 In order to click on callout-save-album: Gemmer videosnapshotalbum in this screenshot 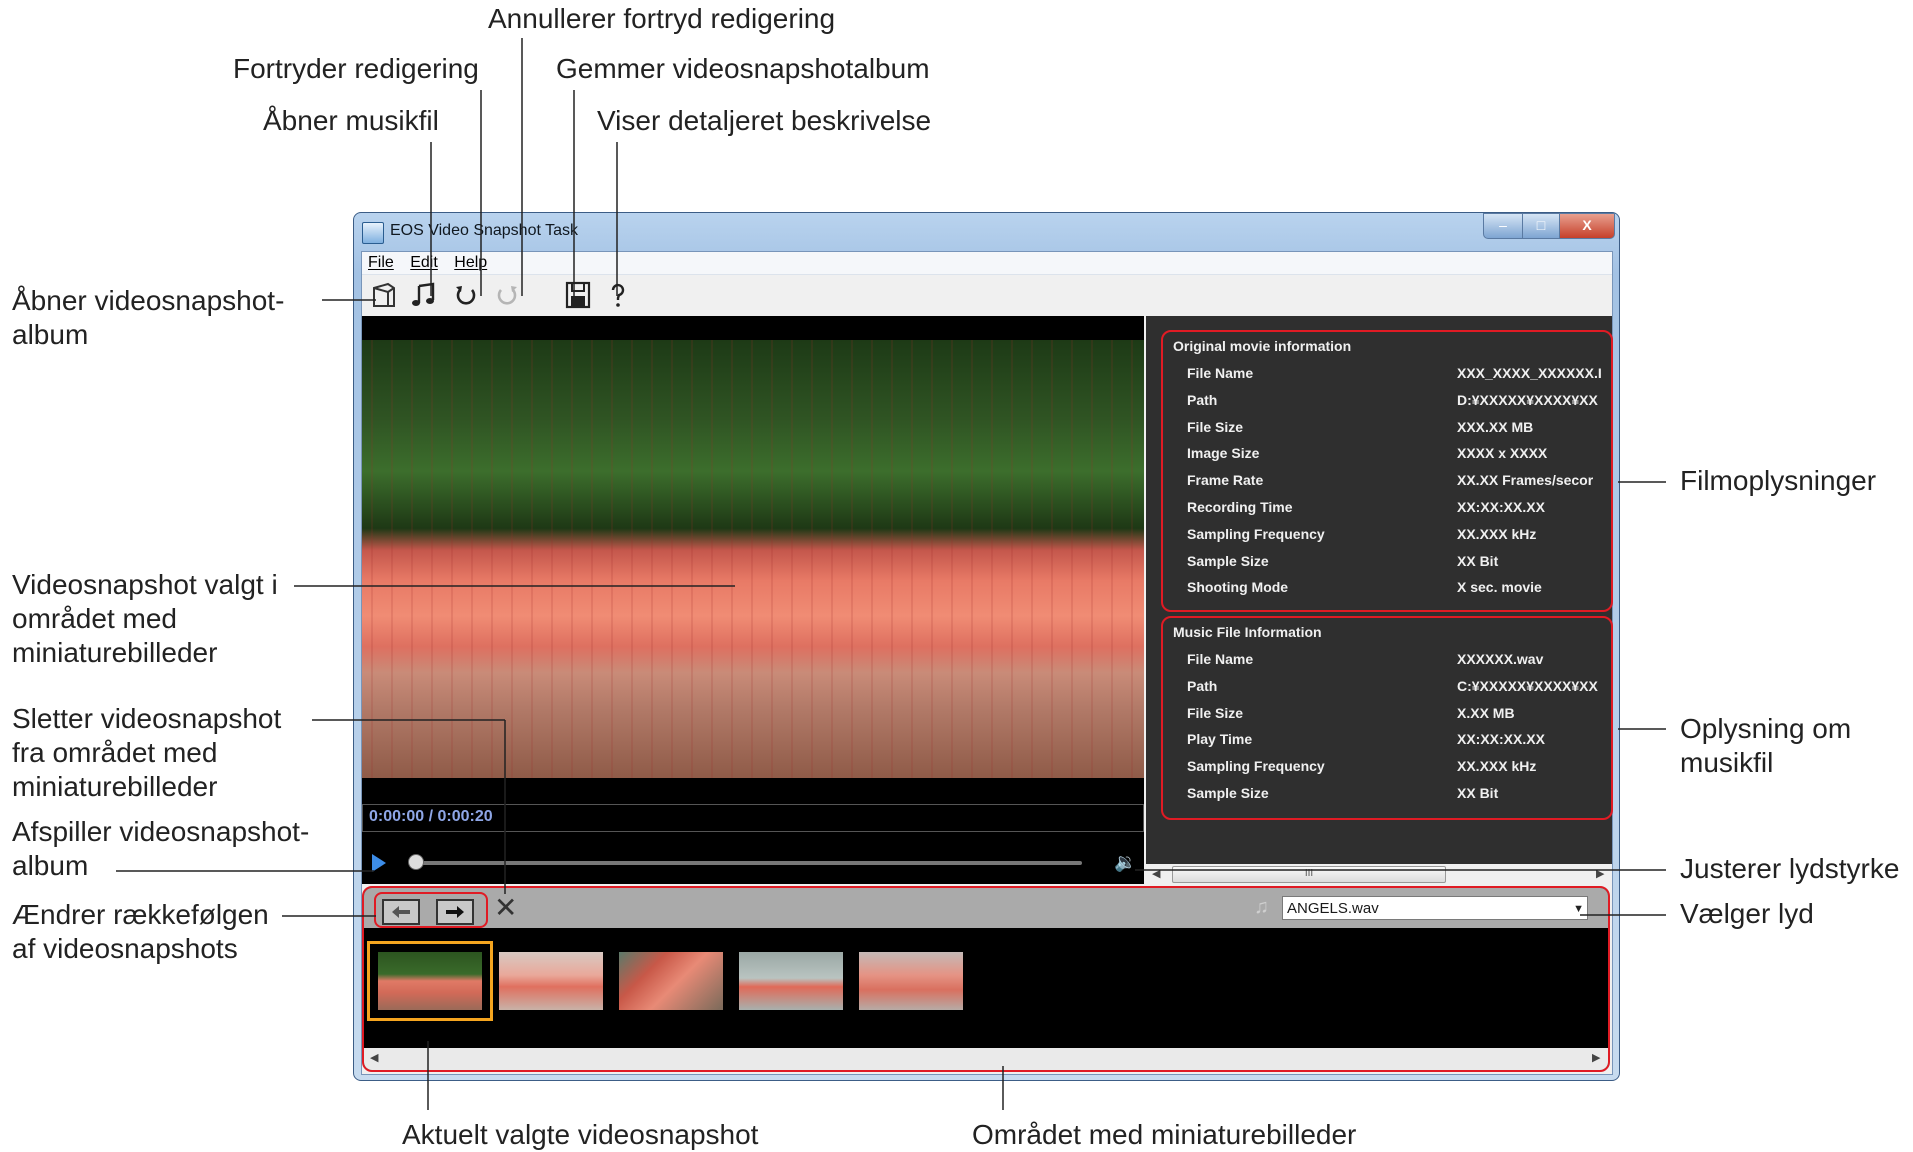, I will do `click(743, 68)`.